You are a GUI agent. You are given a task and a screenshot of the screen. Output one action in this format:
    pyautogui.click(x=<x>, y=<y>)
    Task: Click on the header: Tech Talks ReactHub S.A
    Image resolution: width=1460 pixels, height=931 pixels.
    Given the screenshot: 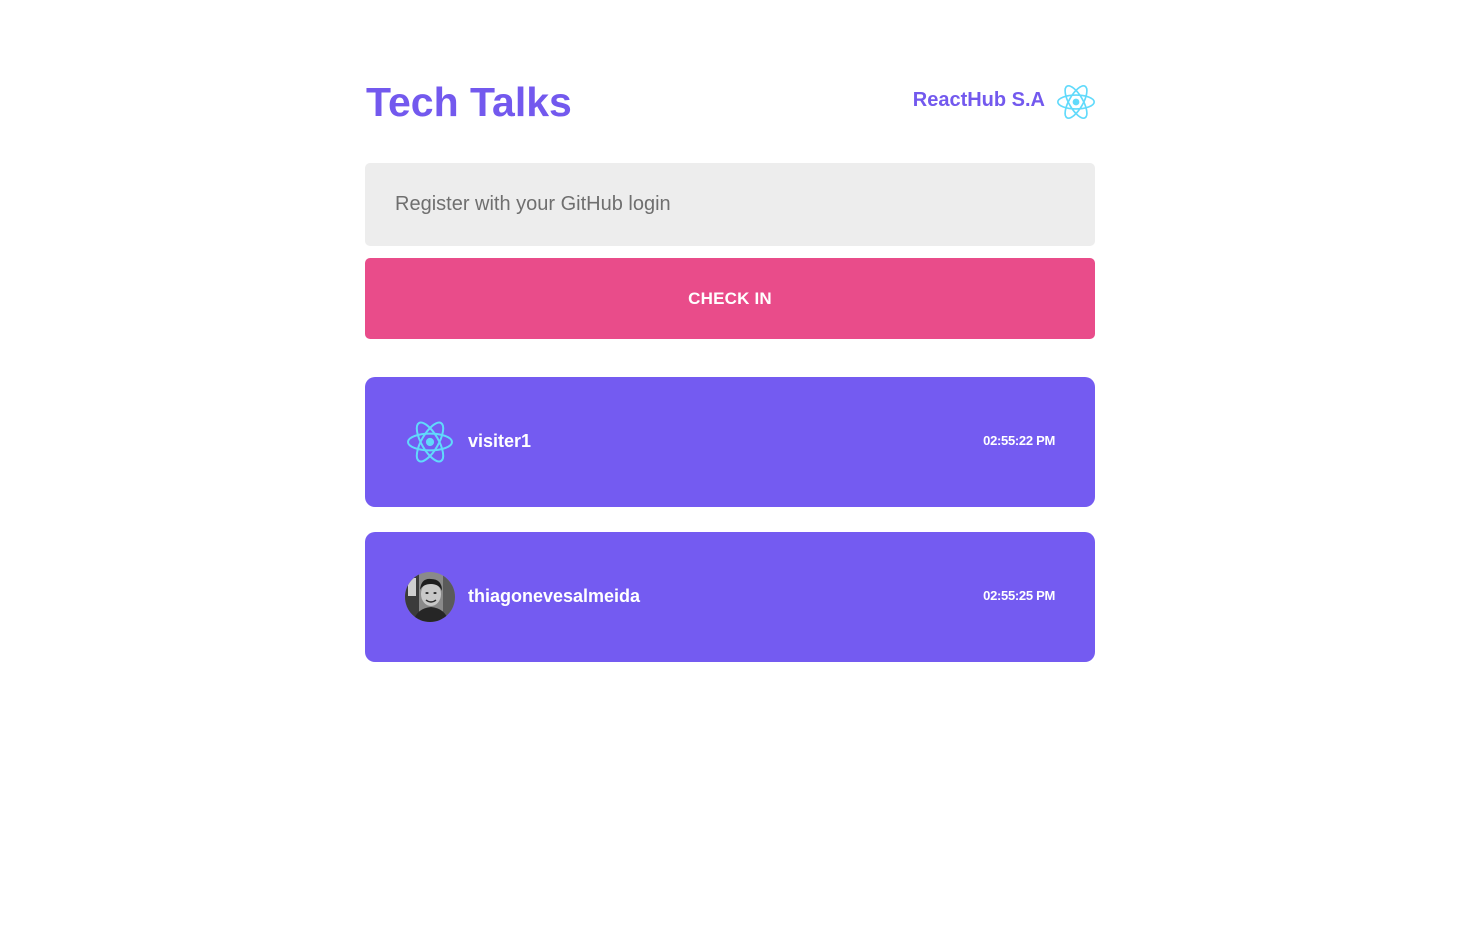 What is the action you would take?
    pyautogui.click(x=730, y=102)
    